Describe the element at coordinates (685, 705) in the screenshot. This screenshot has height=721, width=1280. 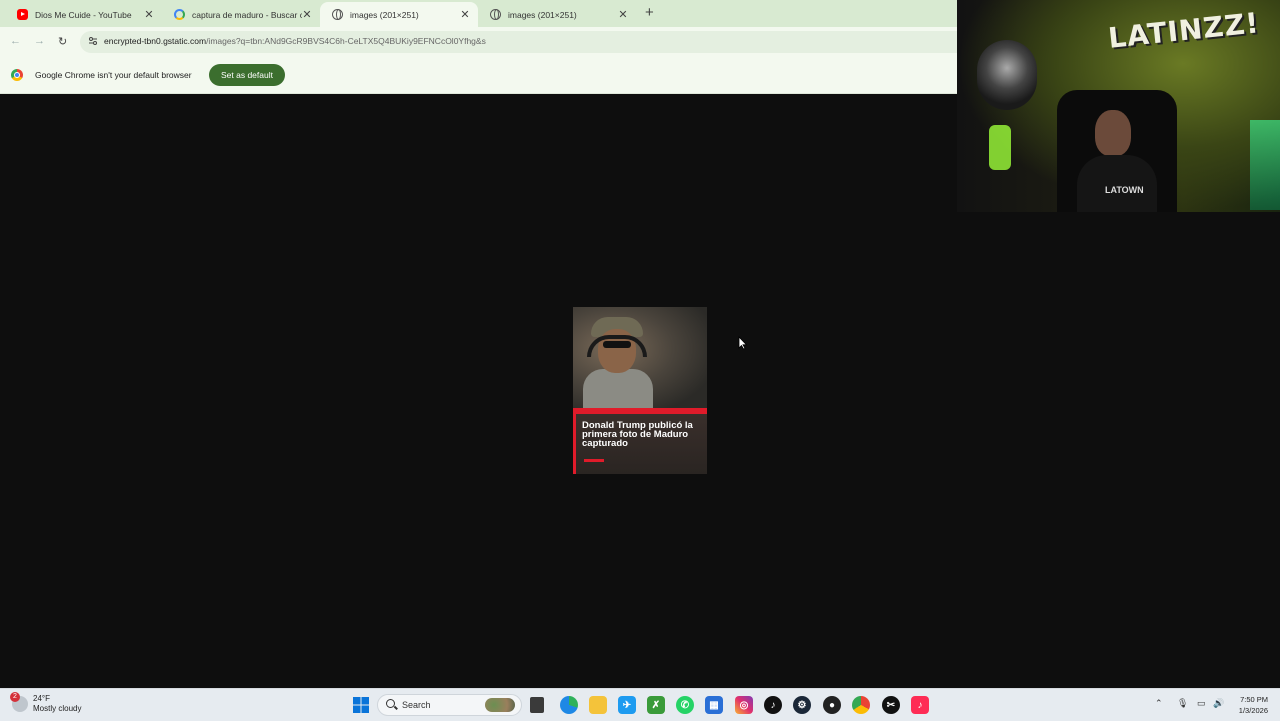
I see `whatsapp-icon: ✆` at that location.